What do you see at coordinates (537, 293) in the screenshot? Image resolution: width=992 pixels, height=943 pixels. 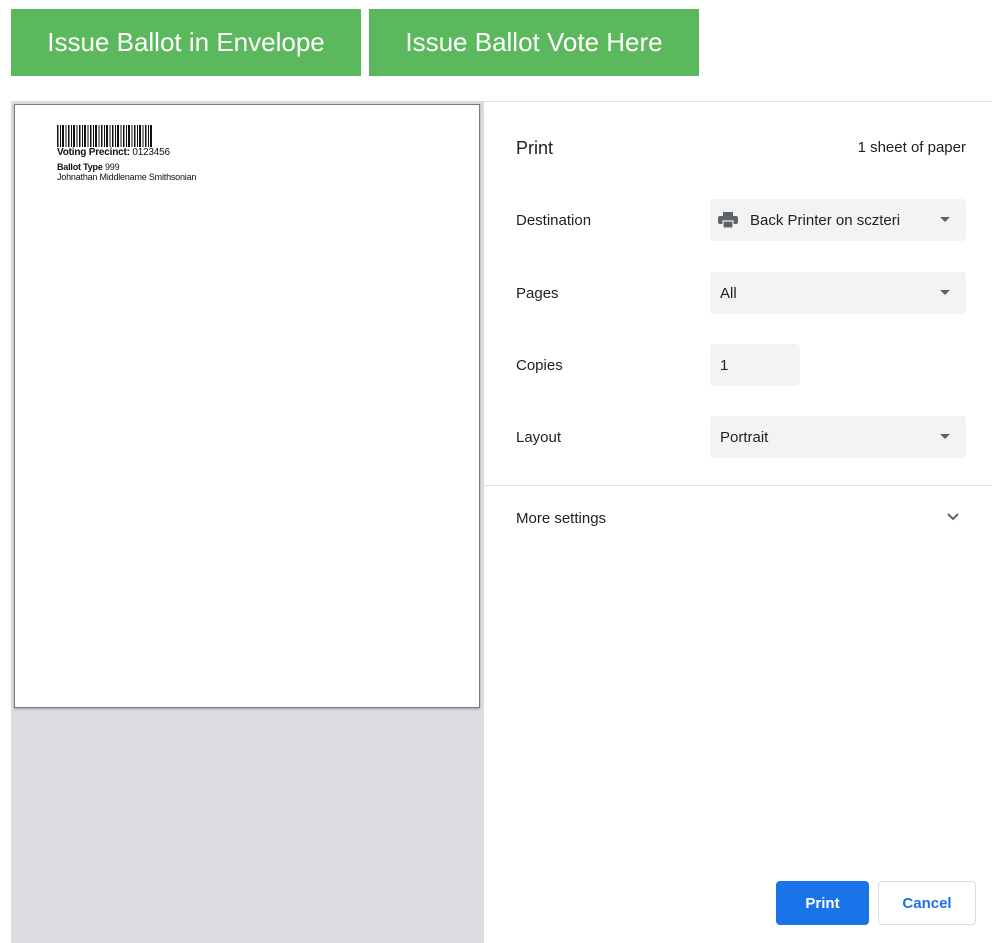 I see `pages-label: Pages` at bounding box center [537, 293].